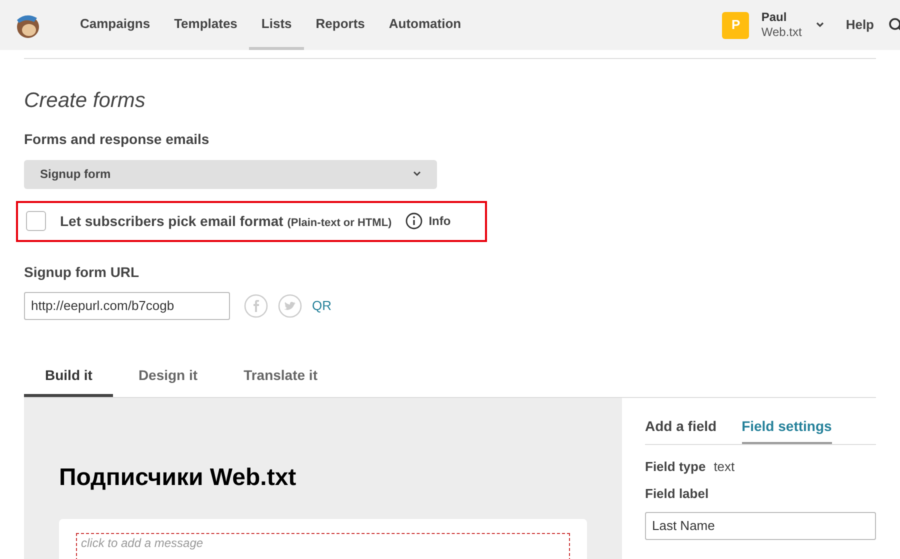  I want to click on help-link: Help, so click(860, 25).